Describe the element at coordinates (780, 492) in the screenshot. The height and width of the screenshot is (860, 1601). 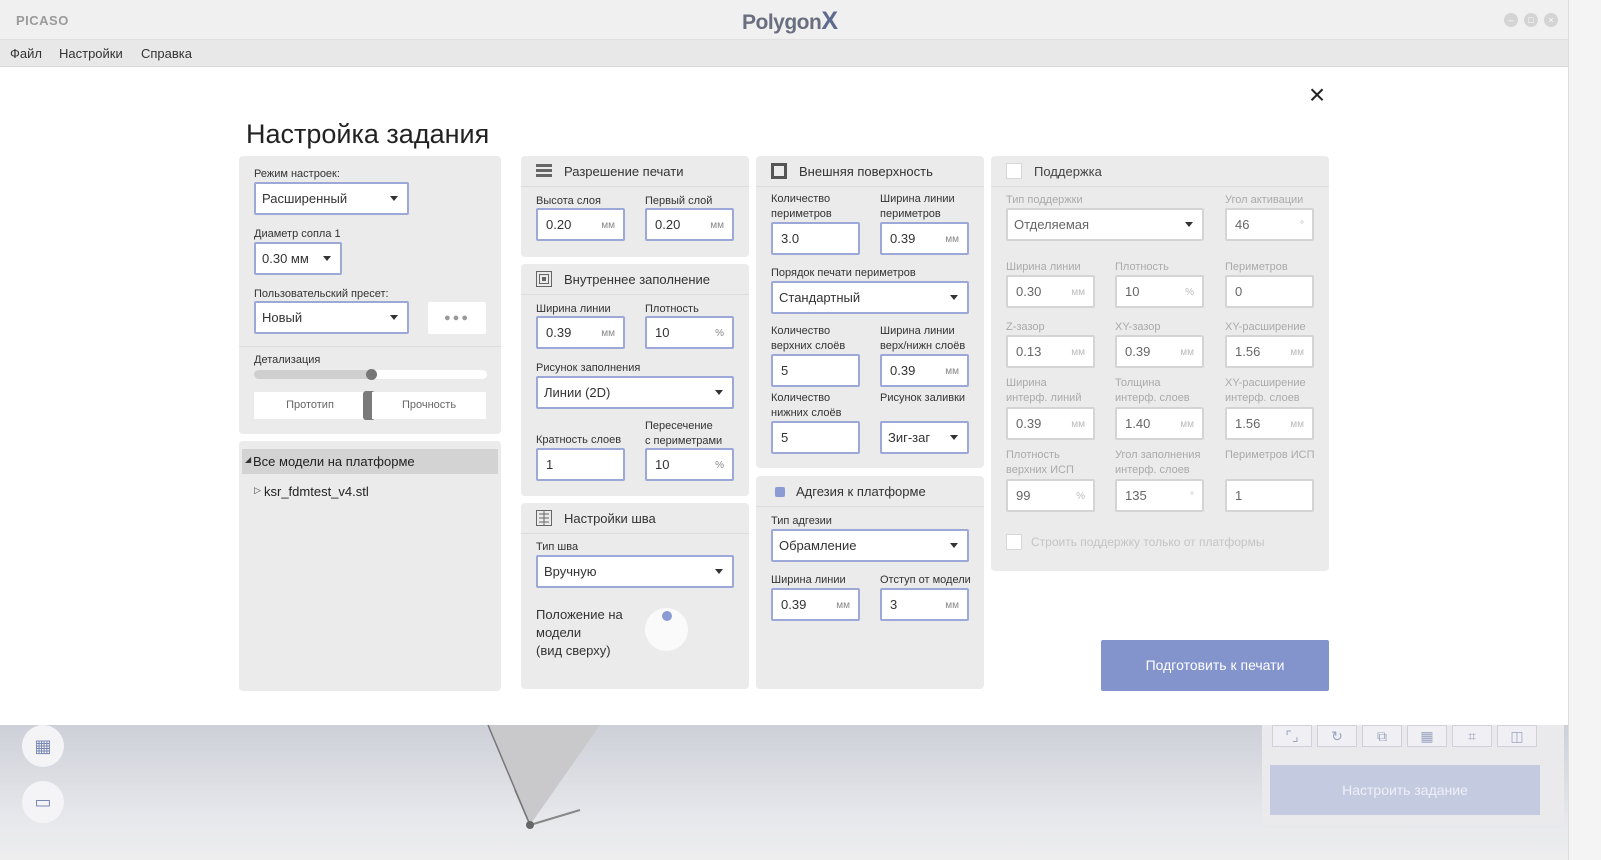
I see `adhesion-icon` at that location.